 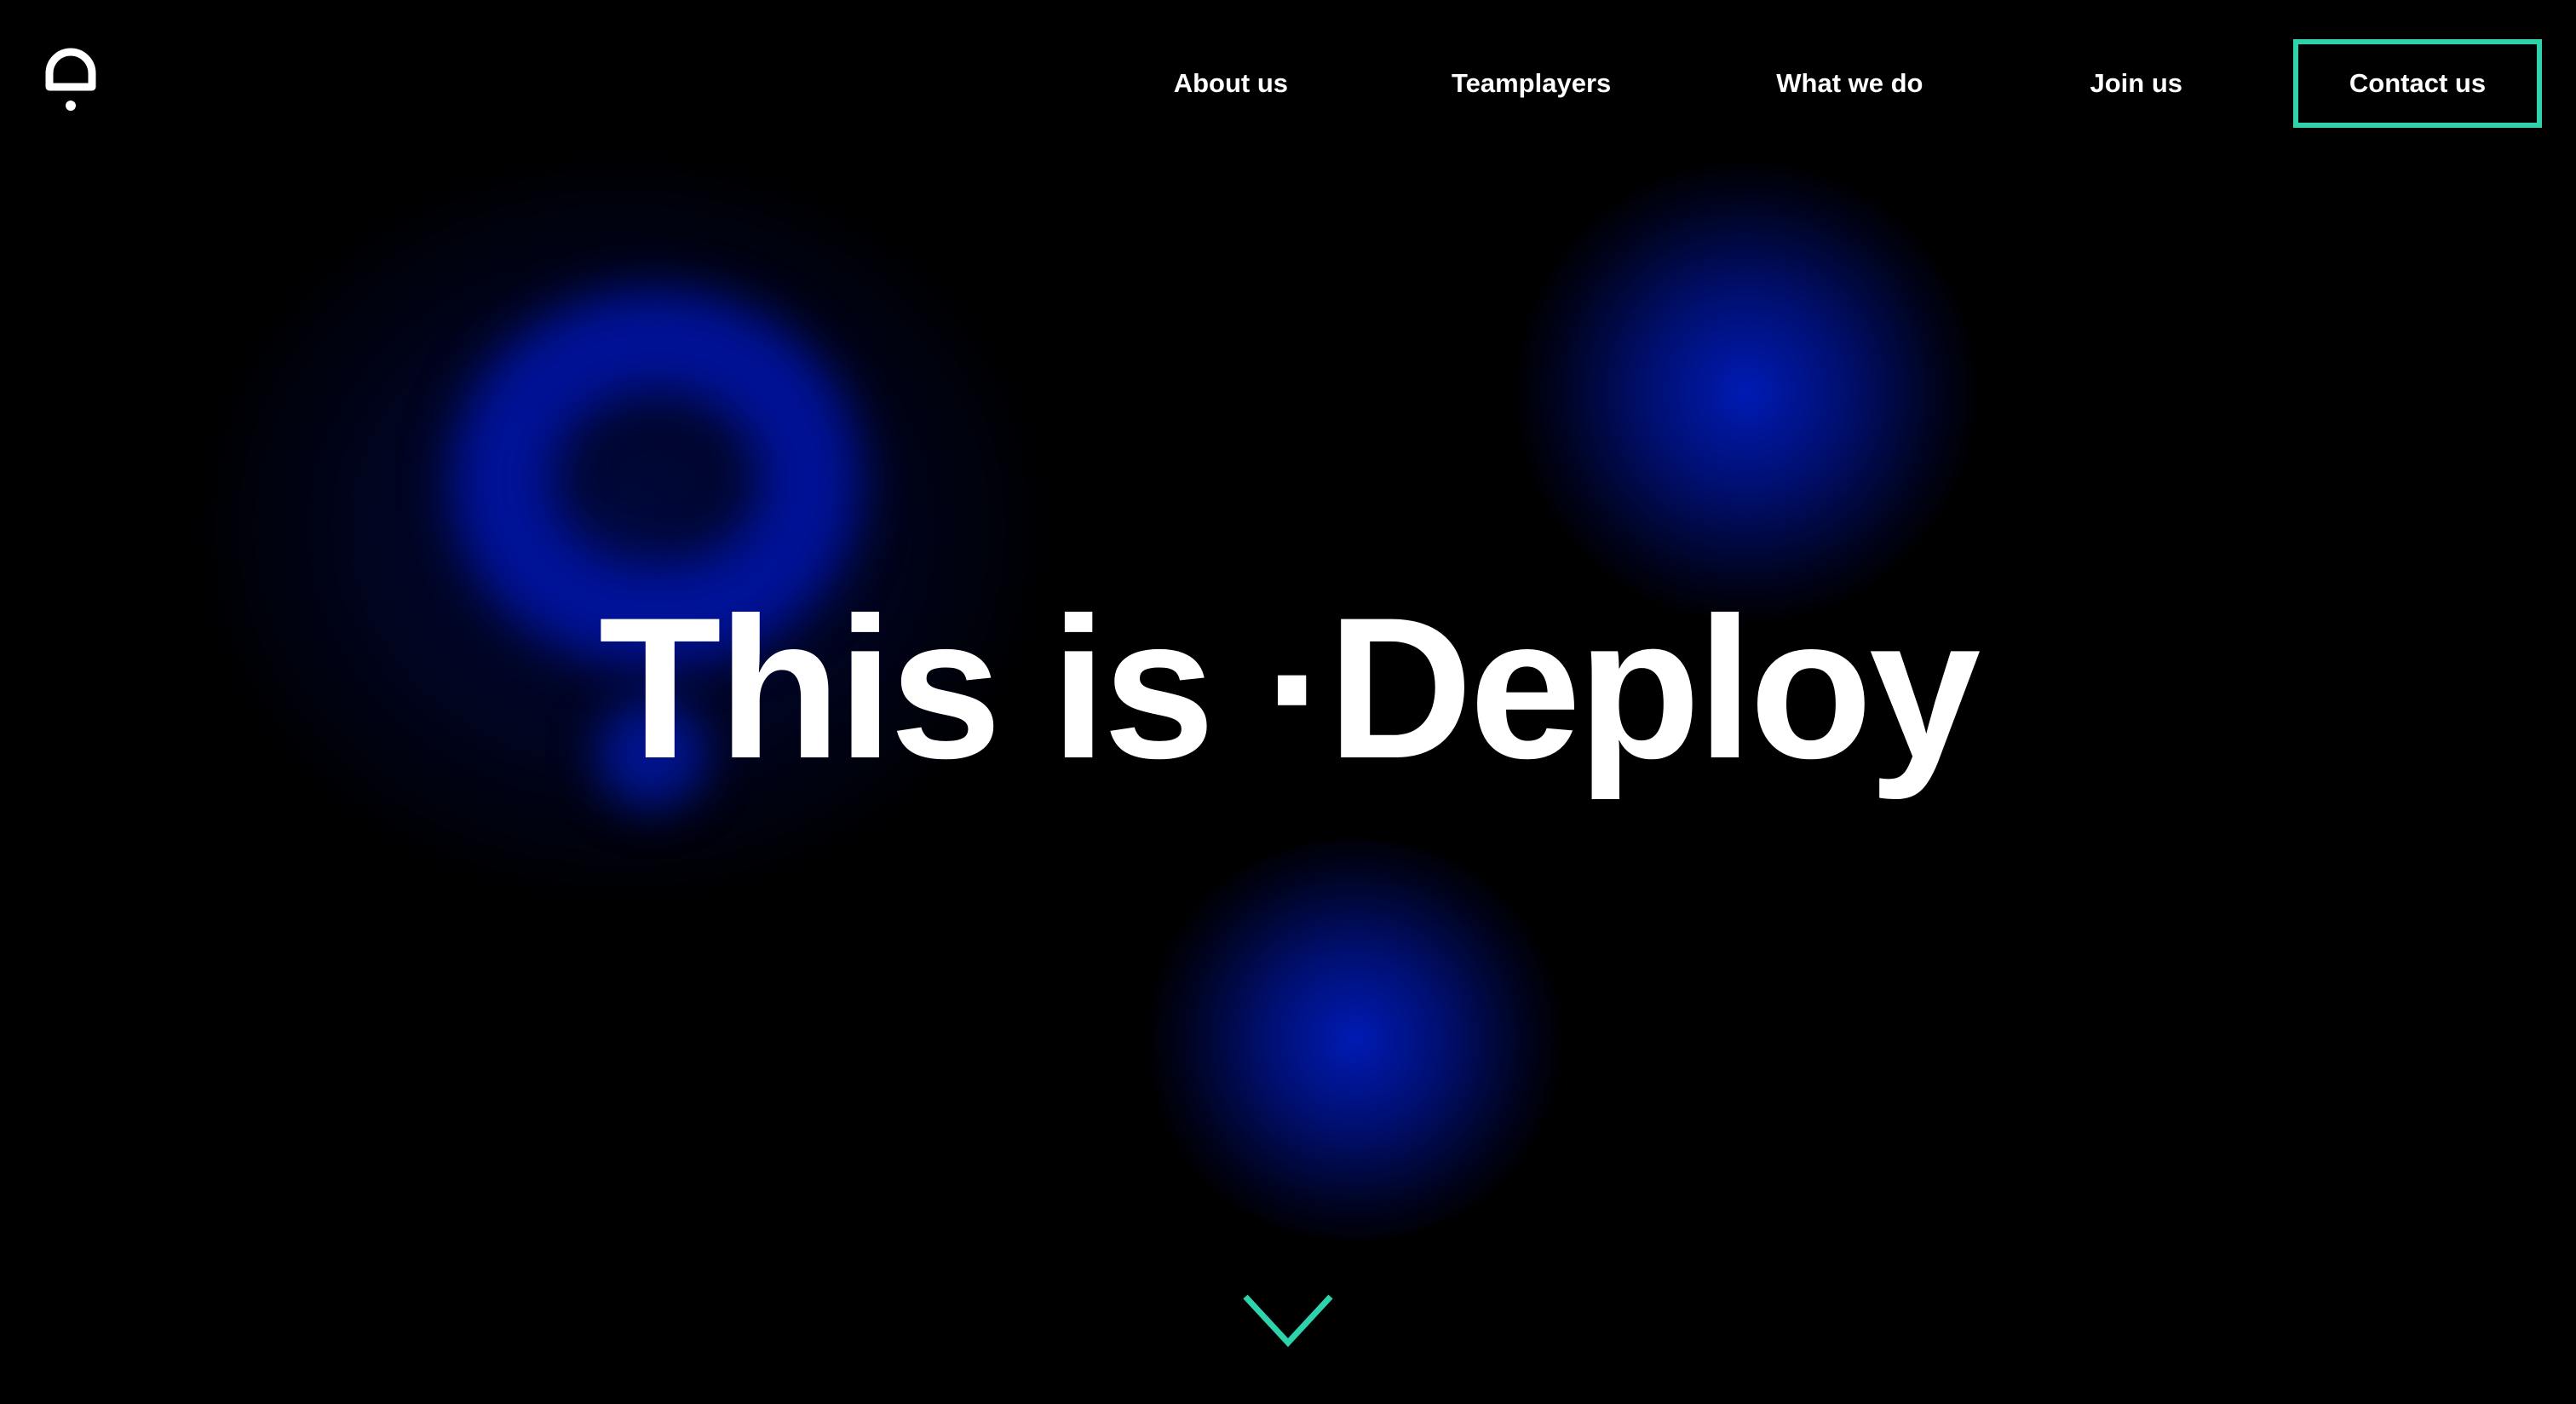 What do you see at coordinates (2136, 83) in the screenshot?
I see `nav-join-us: Join us` at bounding box center [2136, 83].